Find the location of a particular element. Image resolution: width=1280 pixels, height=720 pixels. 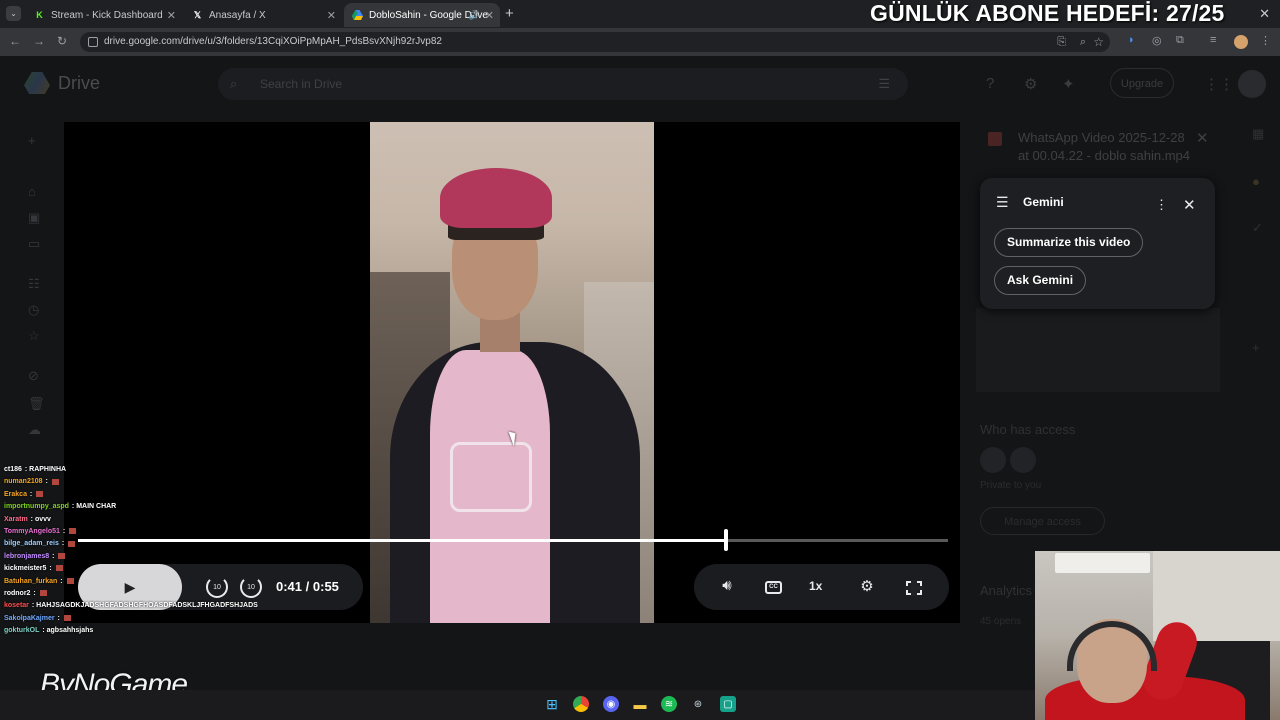

private-label: Private to you is located at coordinates (1011, 485).